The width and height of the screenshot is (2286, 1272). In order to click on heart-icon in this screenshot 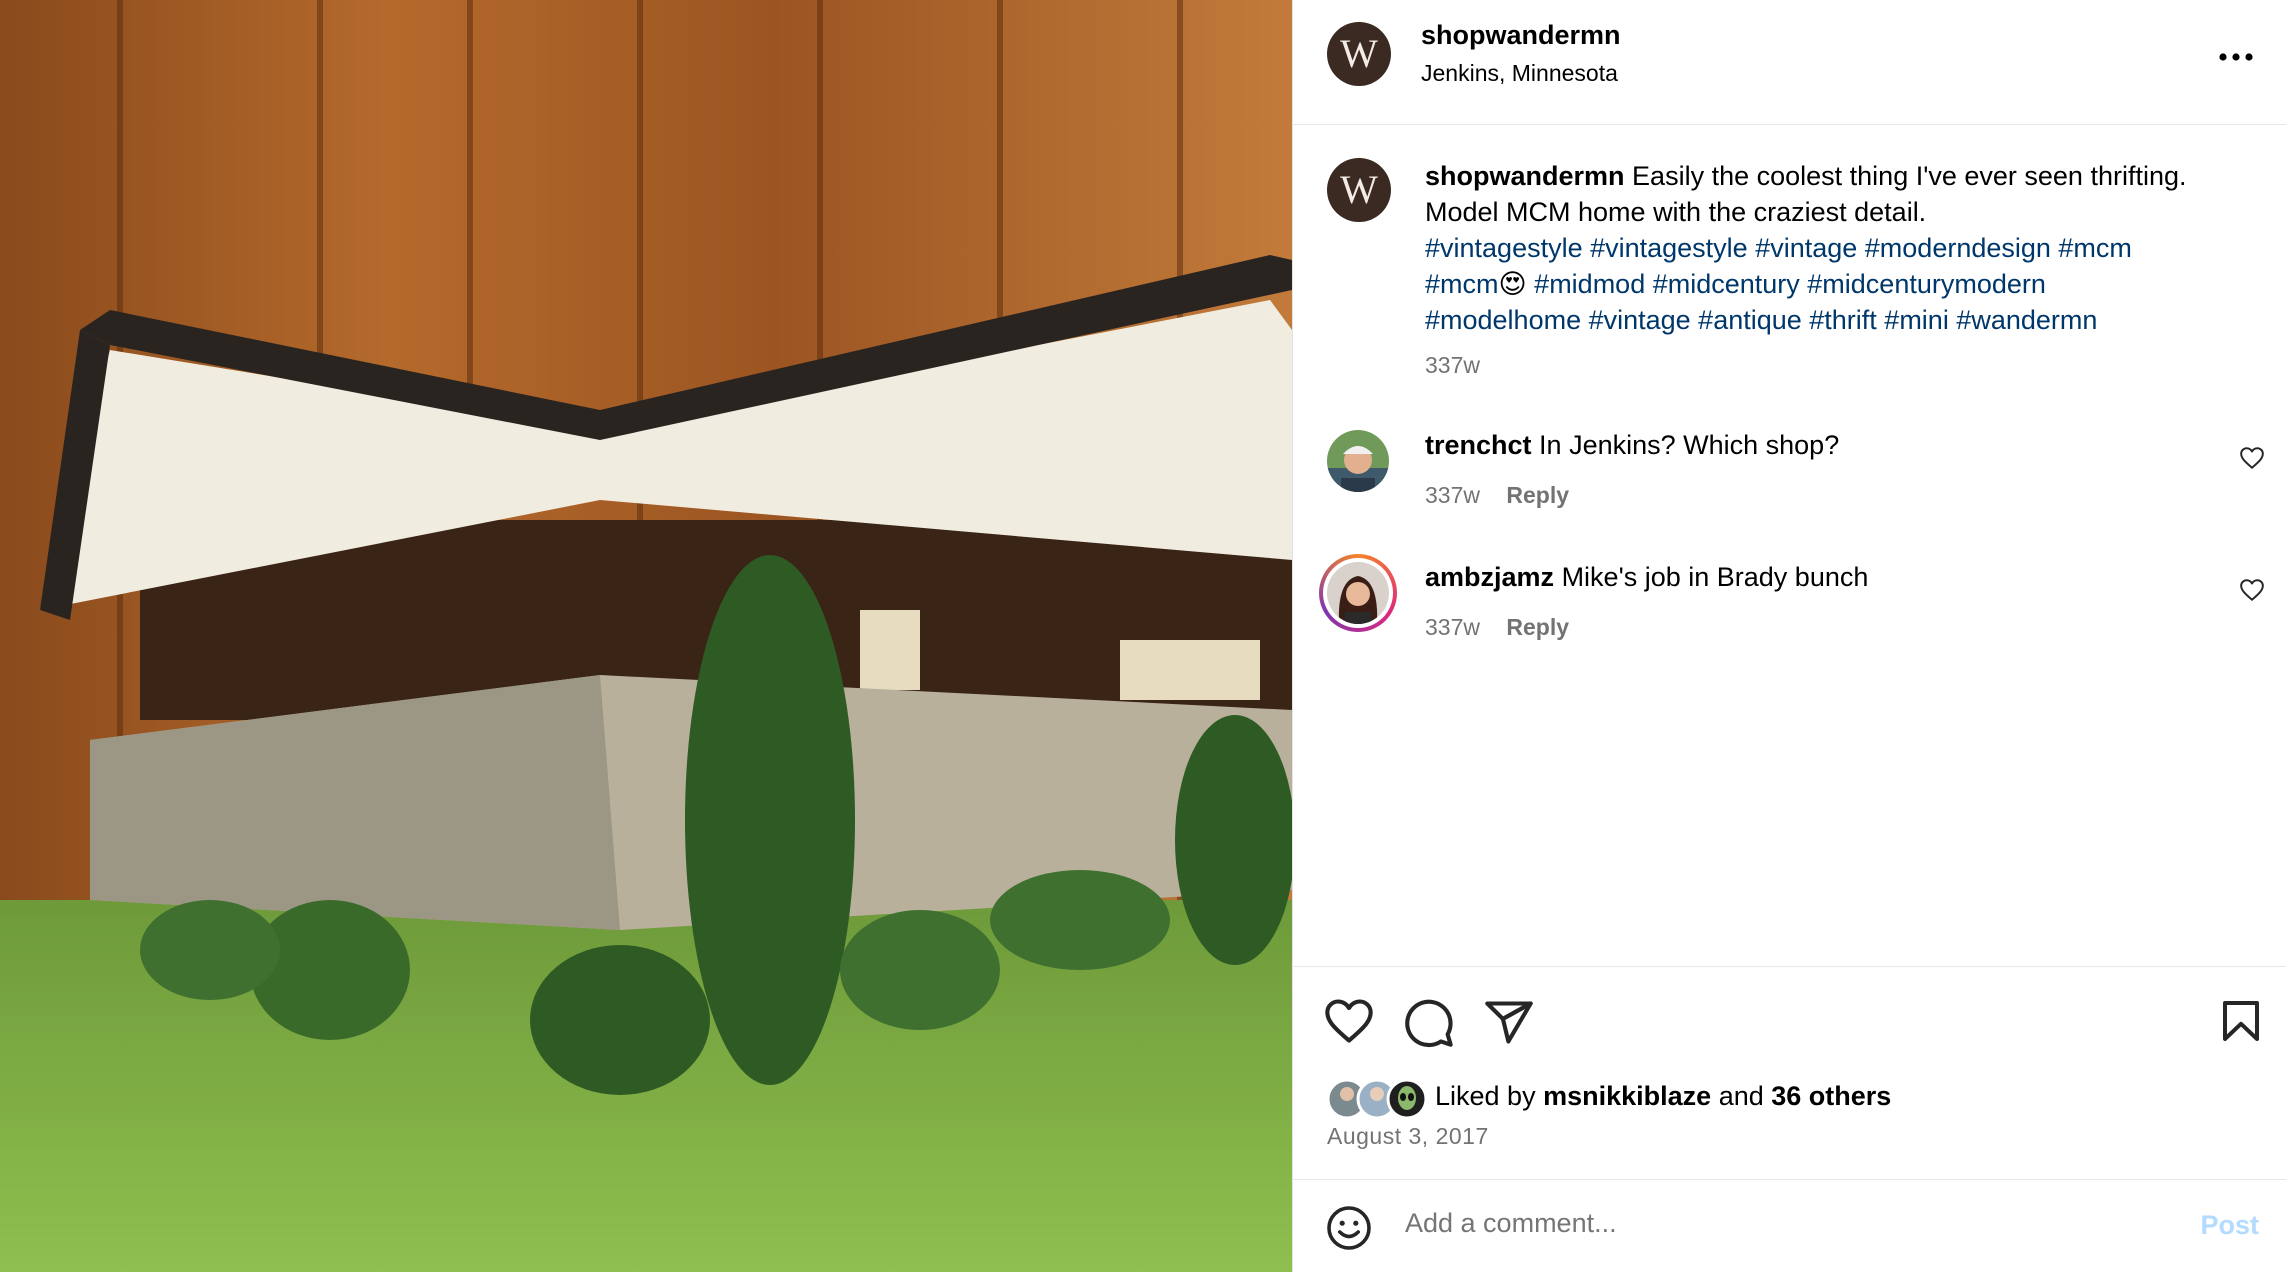, I will do `click(1349, 1023)`.